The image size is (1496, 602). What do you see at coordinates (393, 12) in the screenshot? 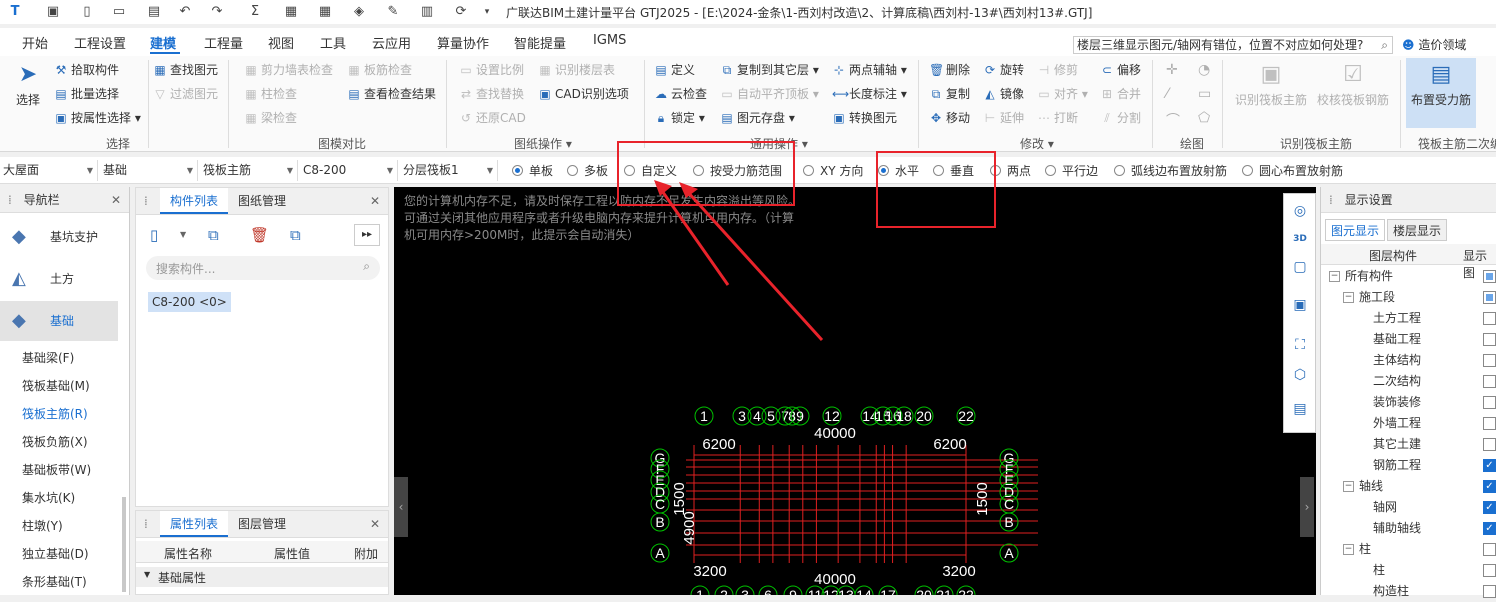
I see `pencil-icon: ✎` at bounding box center [393, 12].